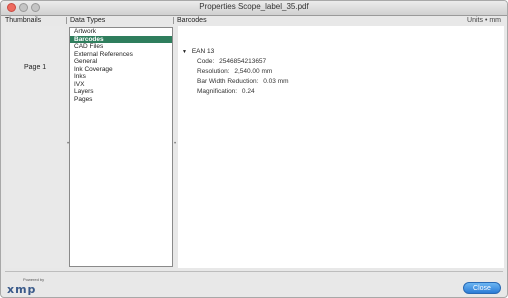 This screenshot has height=298, width=508. I want to click on barcode-node: ▼ EAN 13, so click(235, 51).